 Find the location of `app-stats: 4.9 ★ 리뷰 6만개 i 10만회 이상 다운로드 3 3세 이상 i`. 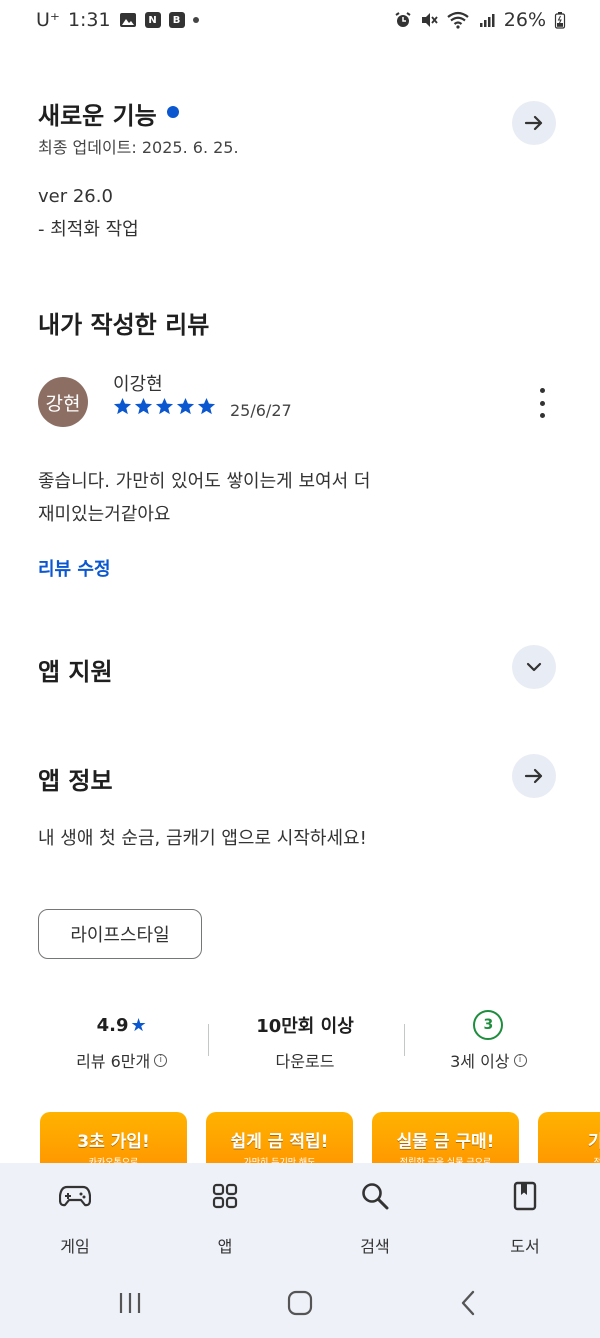

app-stats: 4.9 ★ 리뷰 6만개 i 10만회 이상 다운로드 3 3세 이상 i is located at coordinates (305, 1045).